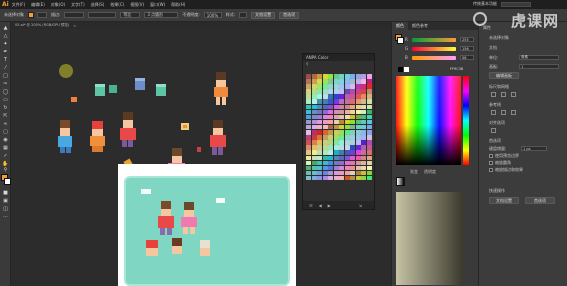  What do you see at coordinates (429, 238) in the screenshot?
I see `gradient-preview` at bounding box center [429, 238].